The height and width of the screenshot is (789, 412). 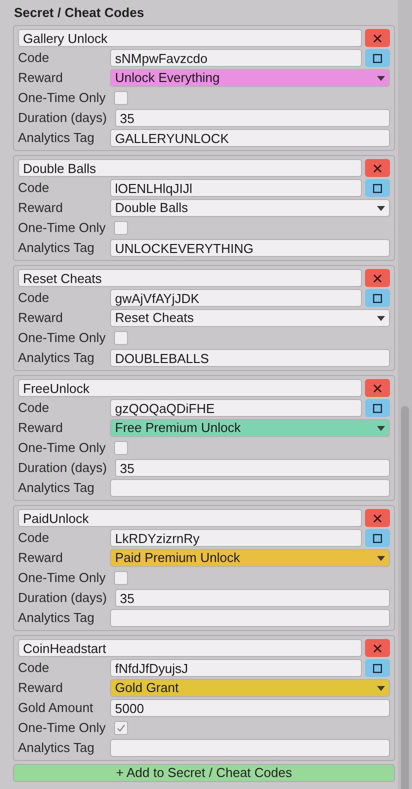 What do you see at coordinates (250, 248) in the screenshot?
I see `text-field: UNLOCKEVERYTHING` at bounding box center [250, 248].